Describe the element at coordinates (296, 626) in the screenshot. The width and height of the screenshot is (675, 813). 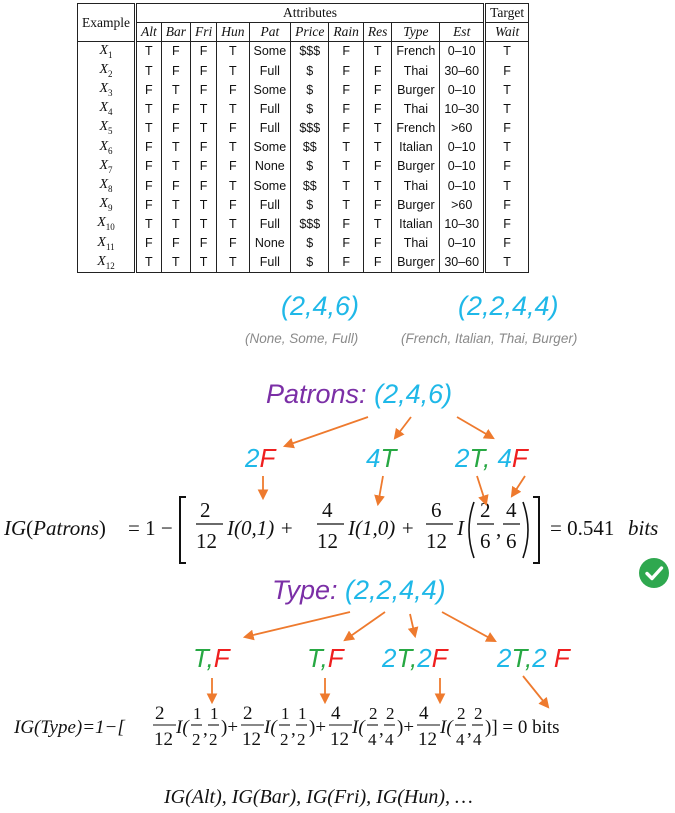
I see `arrow-type-french` at that location.